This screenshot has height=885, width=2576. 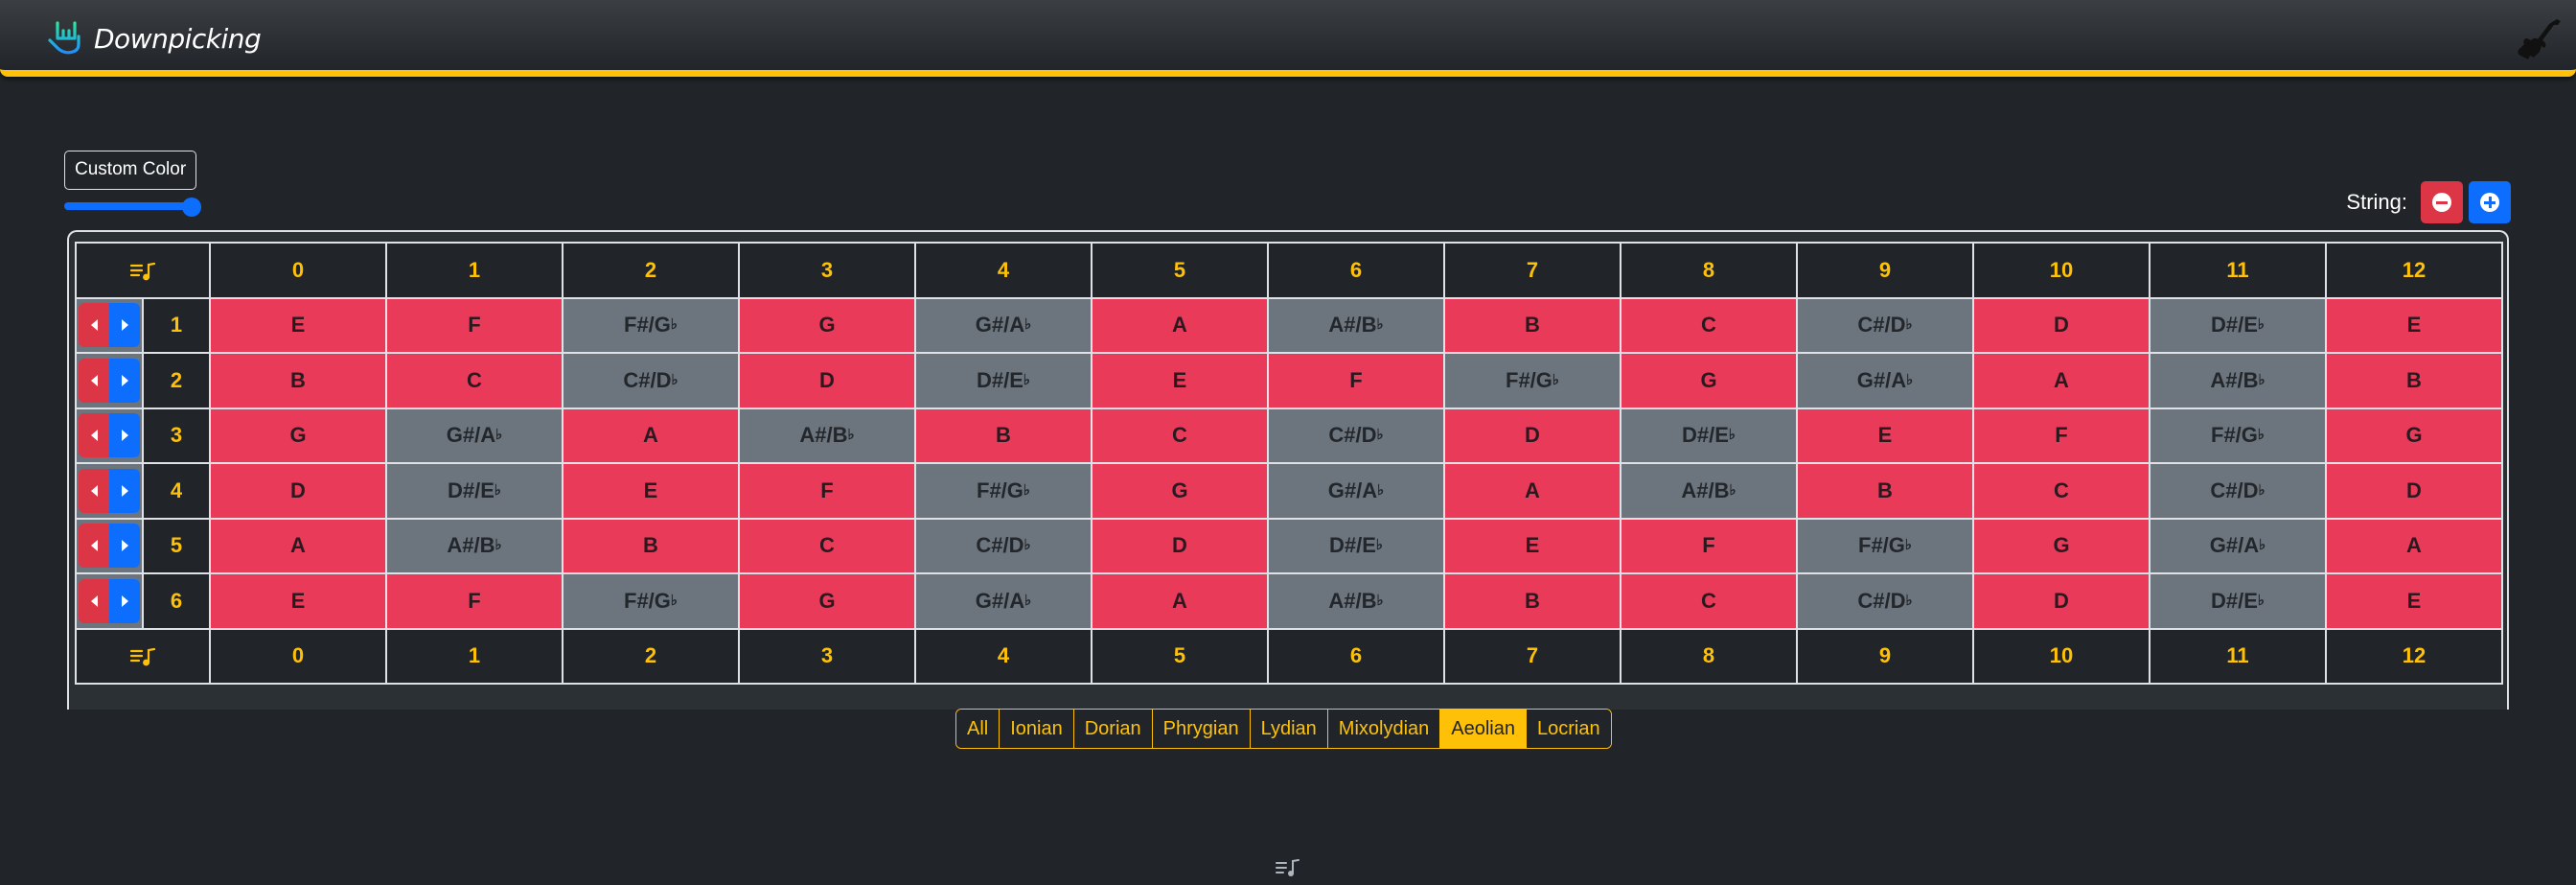 I want to click on color-slider, so click(x=133, y=207).